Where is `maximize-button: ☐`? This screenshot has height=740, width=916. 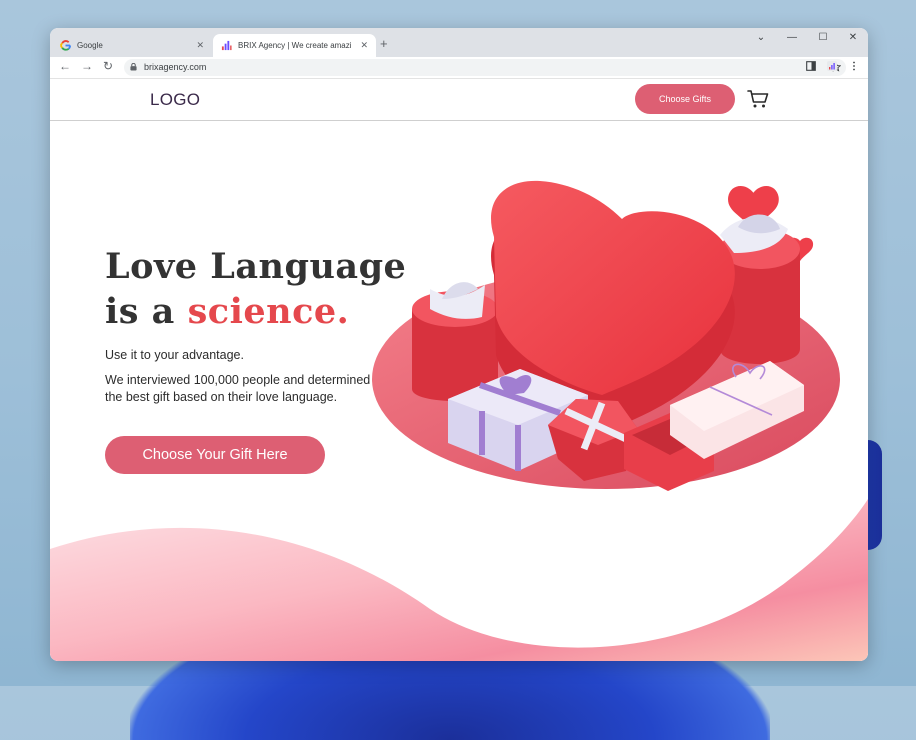
maximize-button: ☐ is located at coordinates (823, 37).